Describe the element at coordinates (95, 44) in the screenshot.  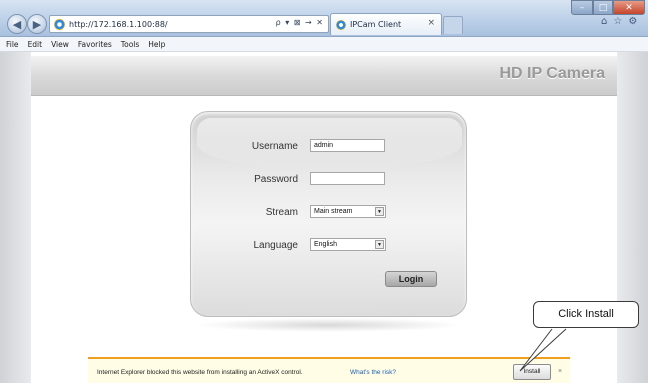
I see `menu-favorites: Favorites` at that location.